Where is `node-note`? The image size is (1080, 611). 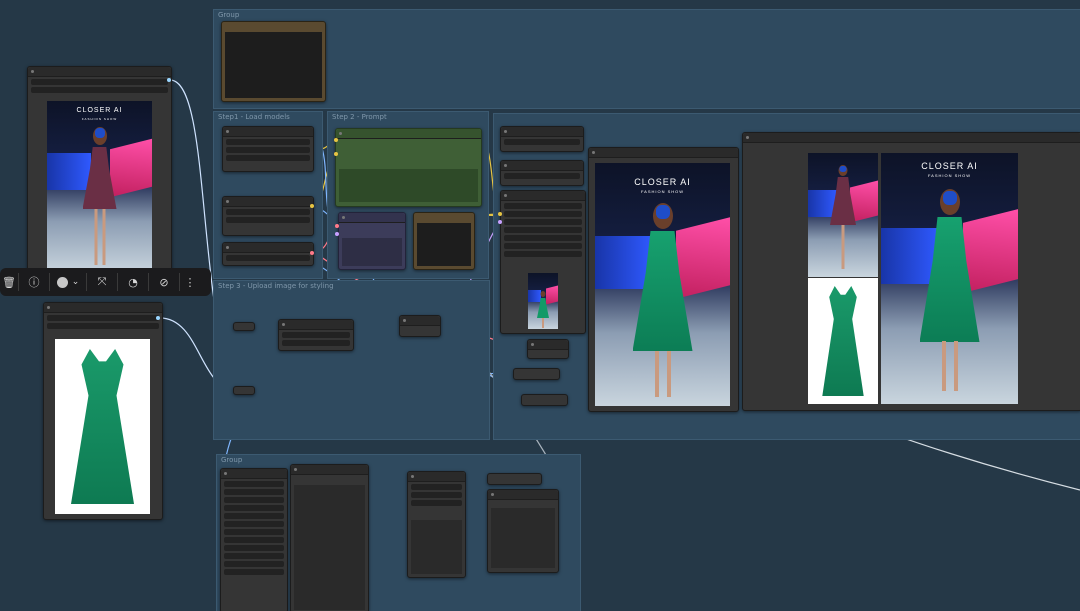 node-note is located at coordinates (273, 61).